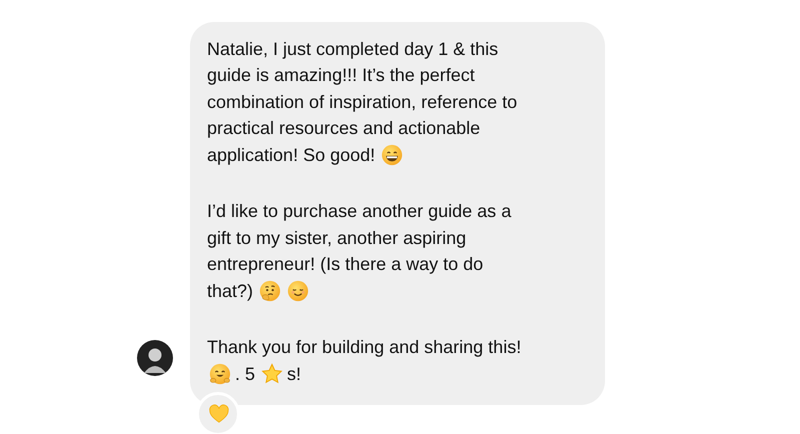 The height and width of the screenshot is (434, 800). What do you see at coordinates (230, 291) in the screenshot?
I see `message-text: that?)` at bounding box center [230, 291].